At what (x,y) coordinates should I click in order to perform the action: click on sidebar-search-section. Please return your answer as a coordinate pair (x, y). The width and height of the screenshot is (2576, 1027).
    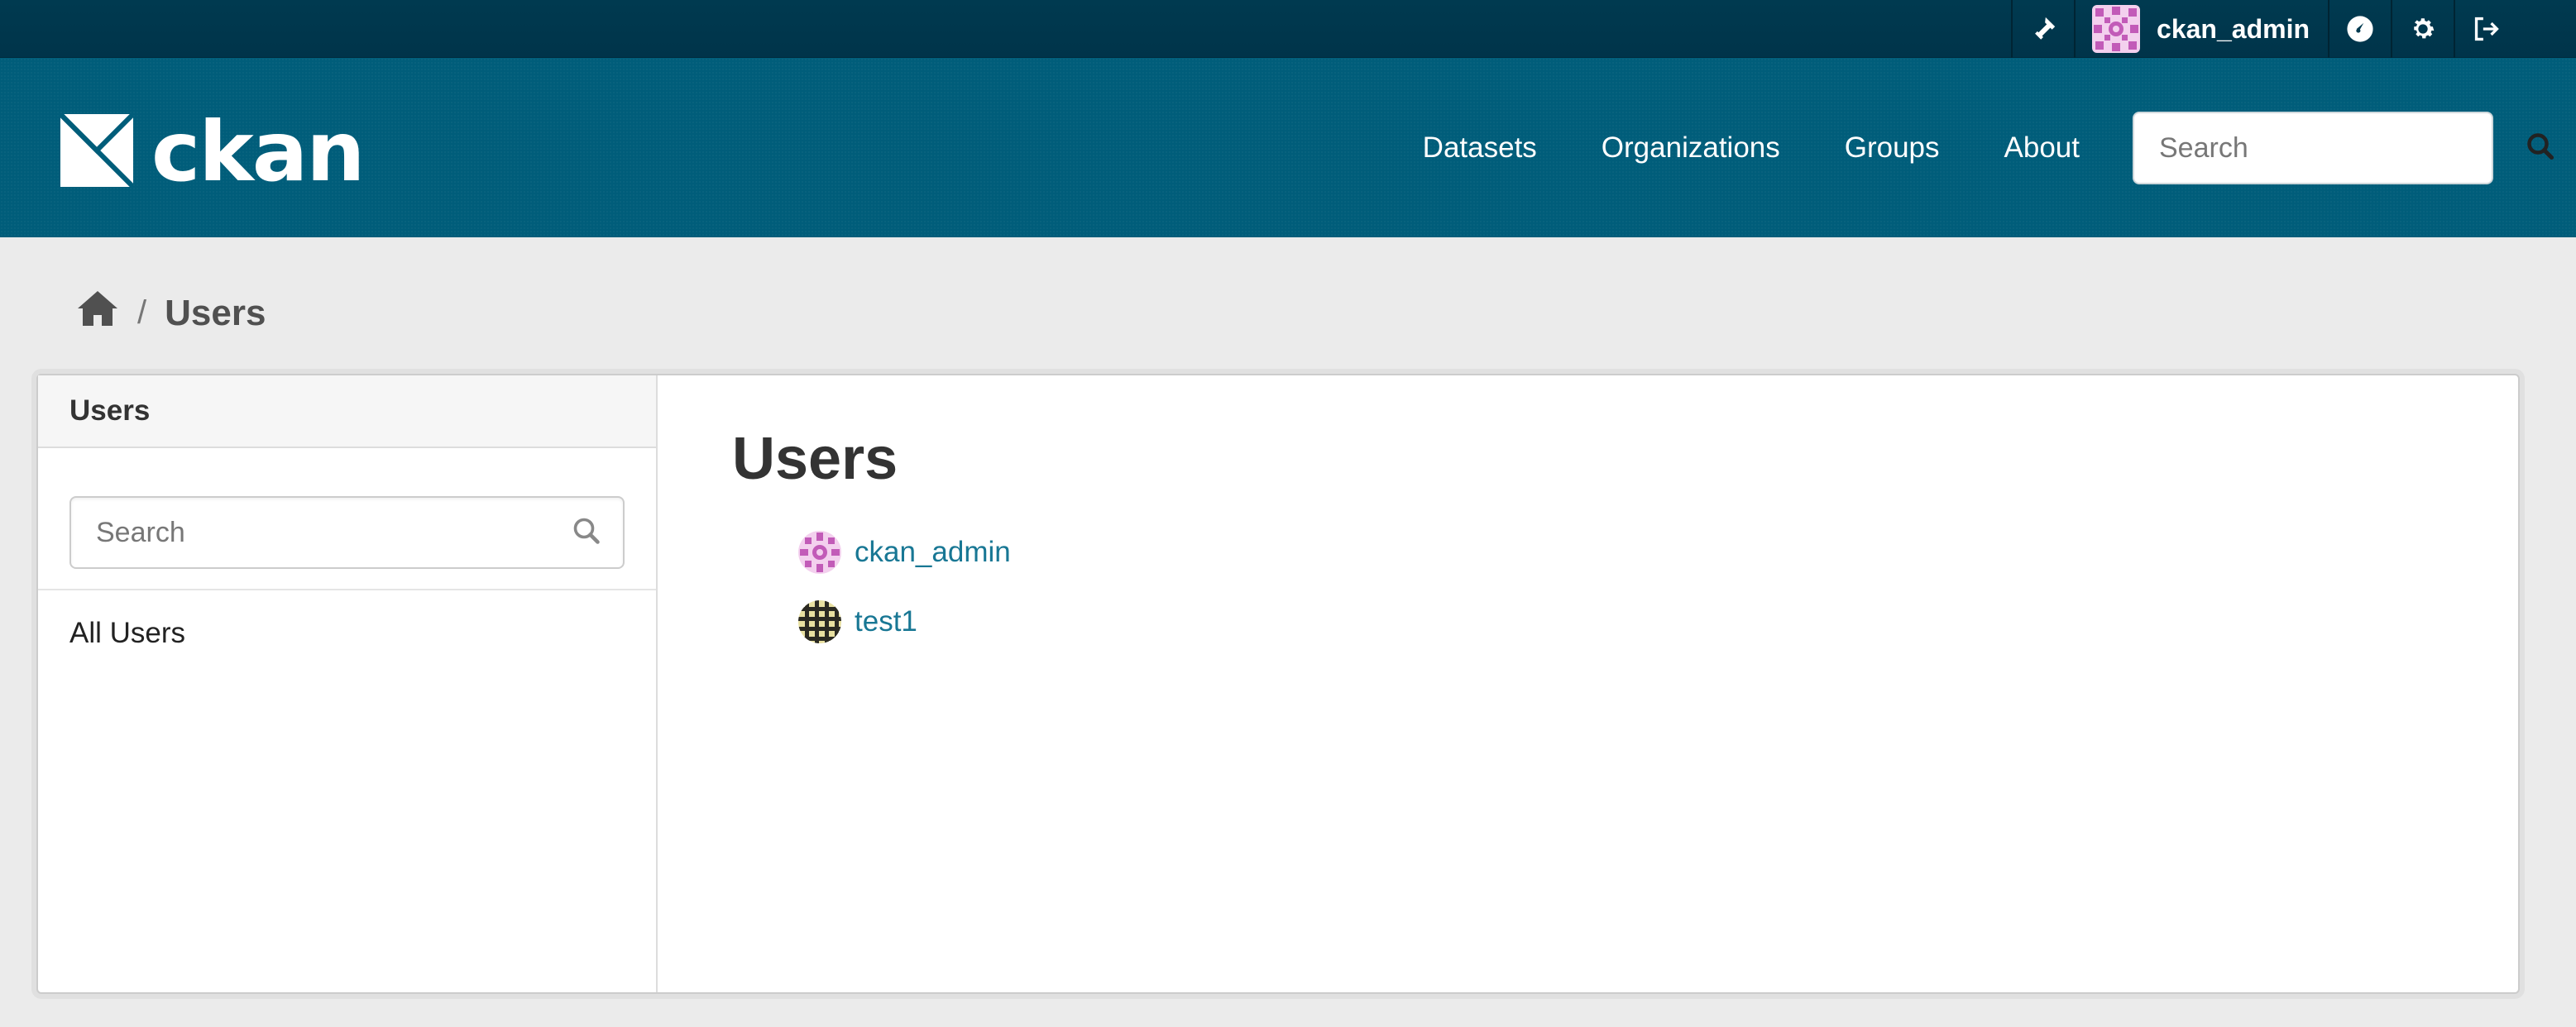
    Looking at the image, I should click on (347, 519).